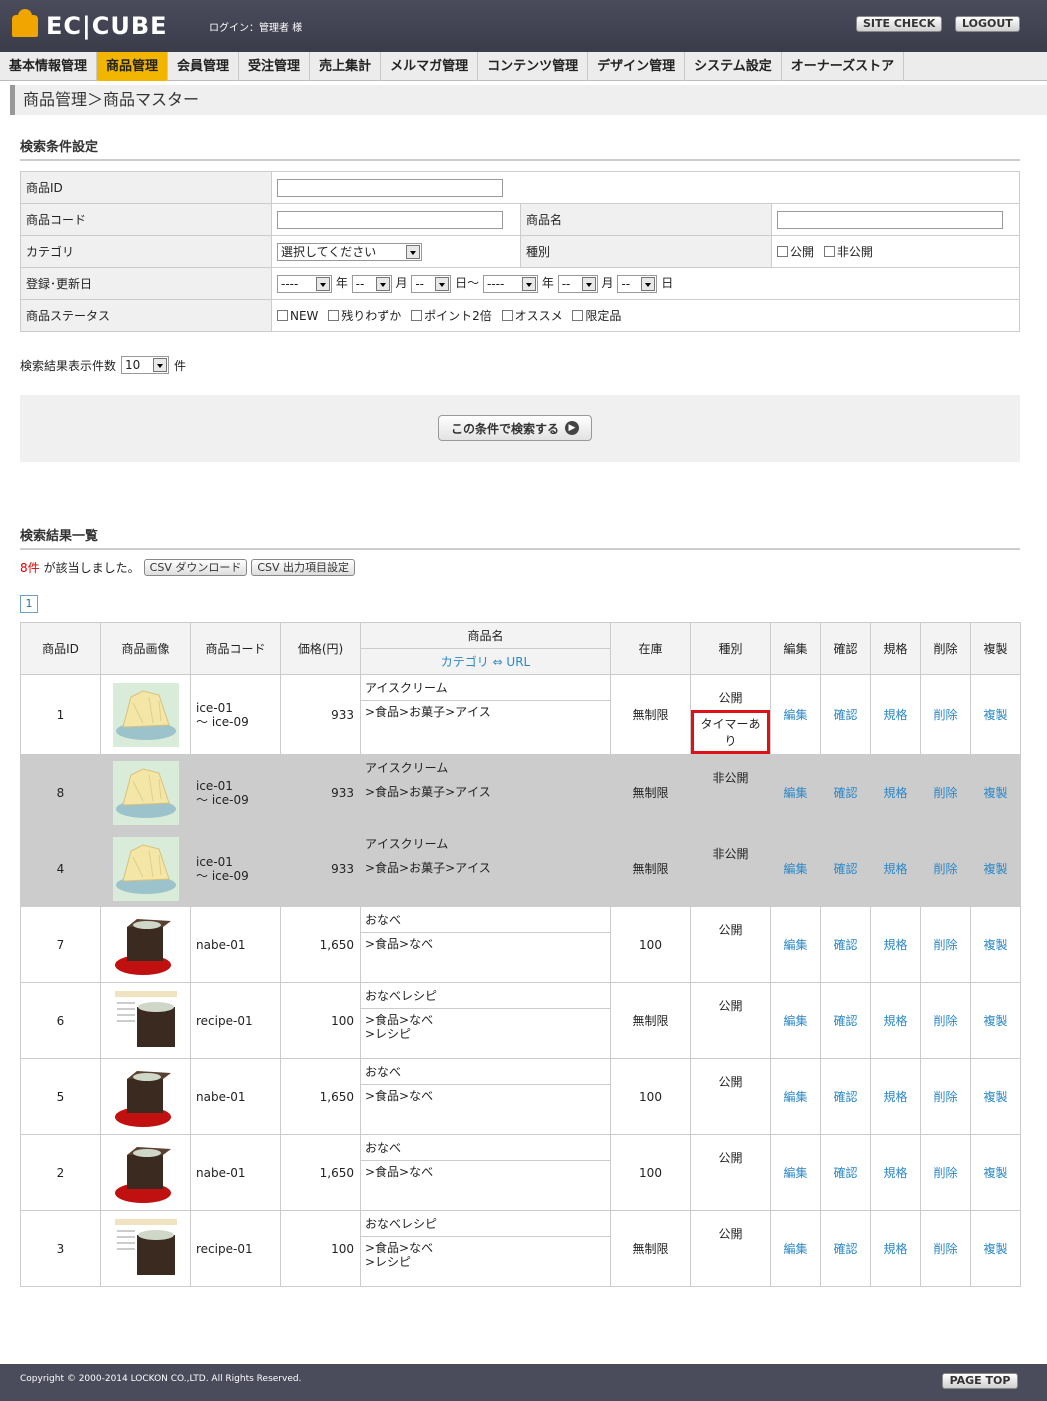  Describe the element at coordinates (349, 251) in the screenshot. I see `category-select: 選択してください` at that location.